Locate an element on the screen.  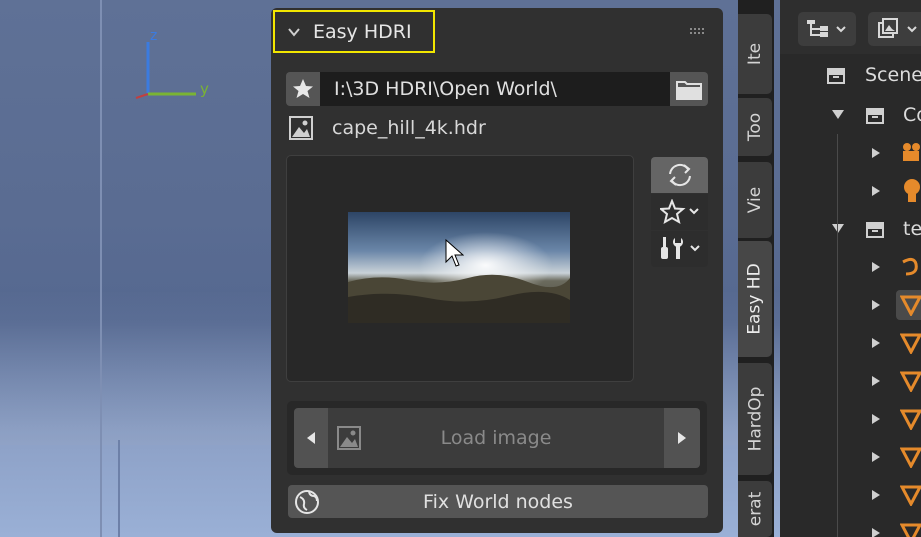
fix-world-nodes-button: Fix World nodes is located at coordinates (498, 501).